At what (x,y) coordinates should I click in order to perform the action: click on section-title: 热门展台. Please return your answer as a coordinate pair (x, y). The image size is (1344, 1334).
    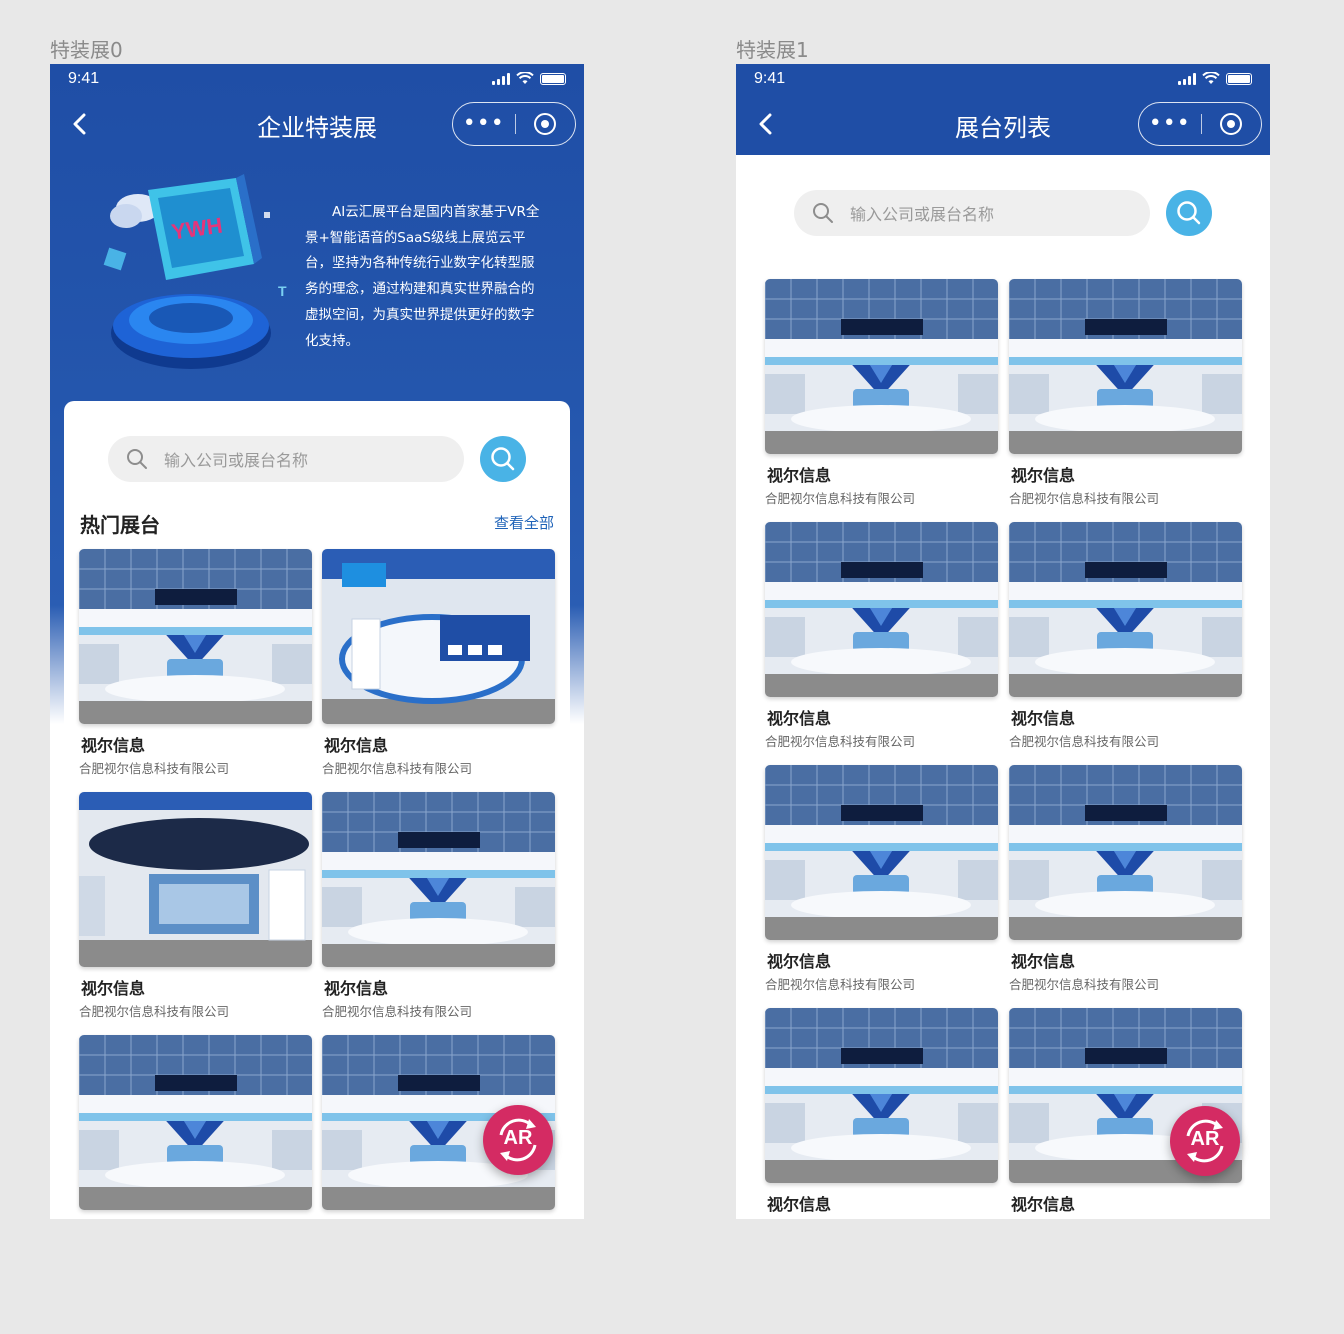
    Looking at the image, I should click on (120, 525).